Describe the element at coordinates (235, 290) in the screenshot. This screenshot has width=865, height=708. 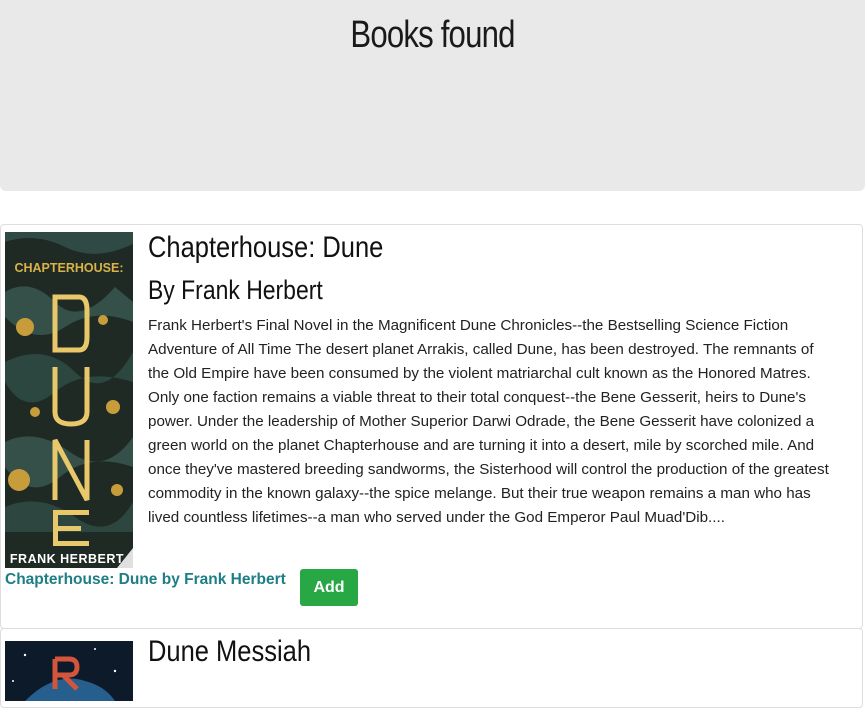
I see `book-author: By Frank Herbert` at that location.